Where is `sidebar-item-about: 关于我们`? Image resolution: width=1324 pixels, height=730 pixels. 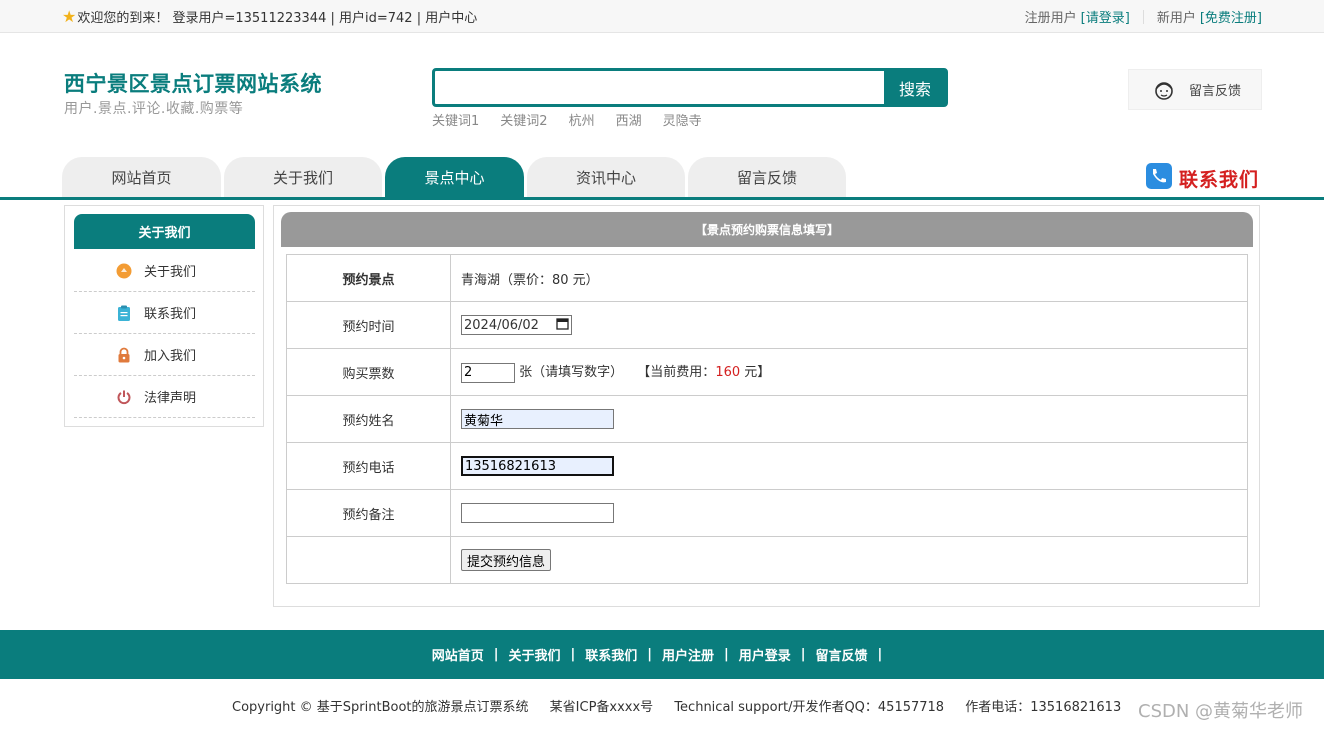 sidebar-item-about: 关于我们 is located at coordinates (164, 271).